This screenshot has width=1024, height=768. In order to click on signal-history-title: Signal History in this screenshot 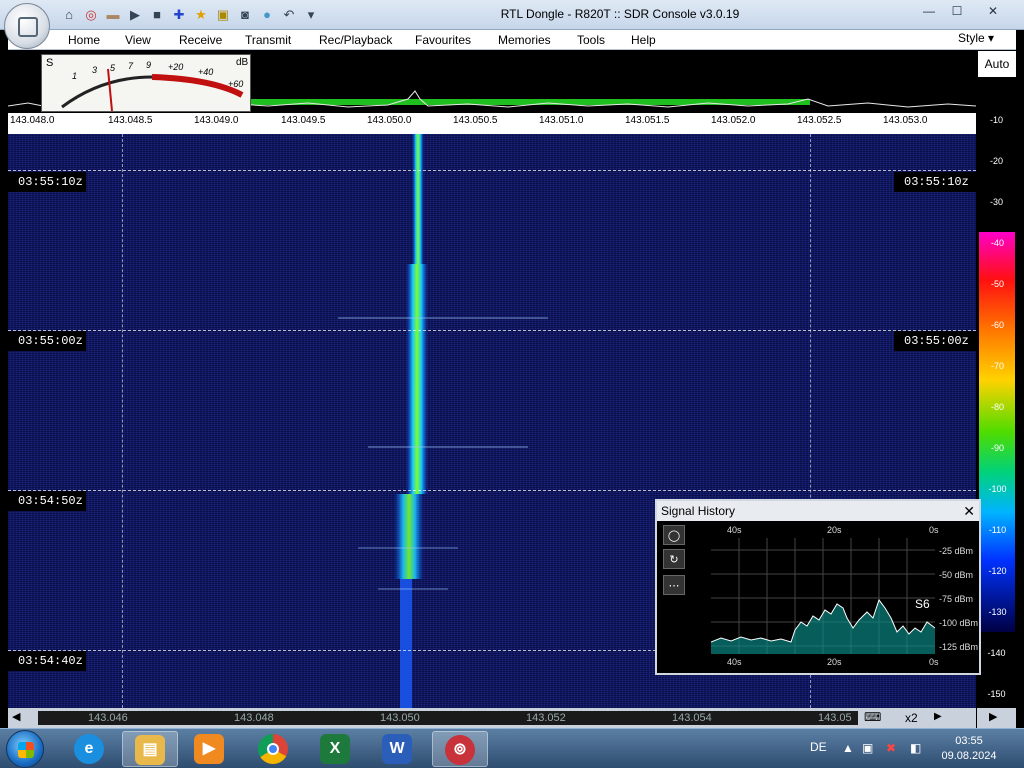, I will do `click(698, 511)`.